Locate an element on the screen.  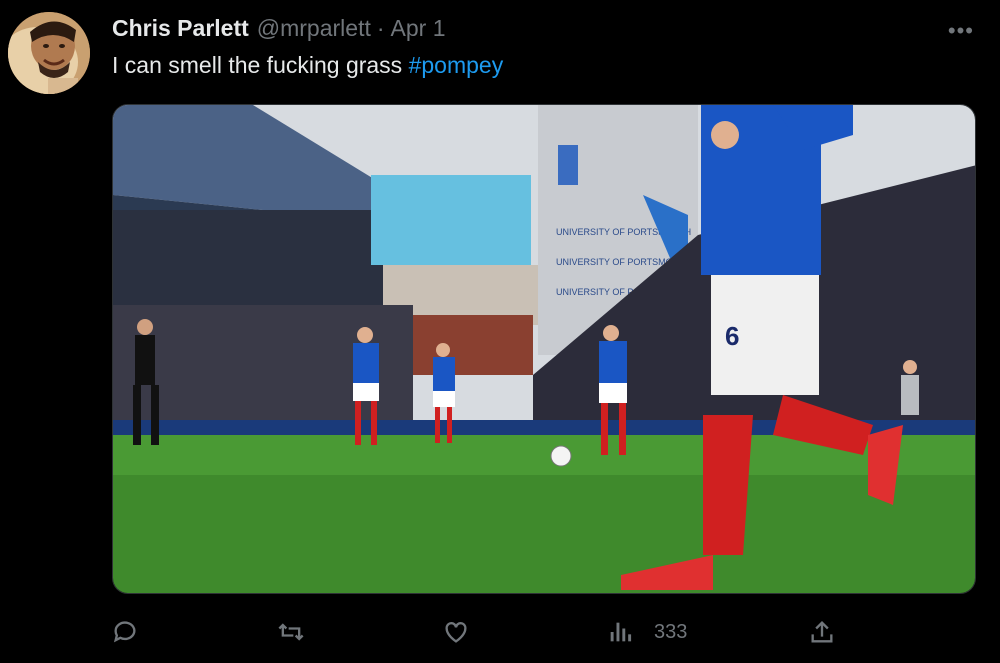
share-button is located at coordinates (822, 632).